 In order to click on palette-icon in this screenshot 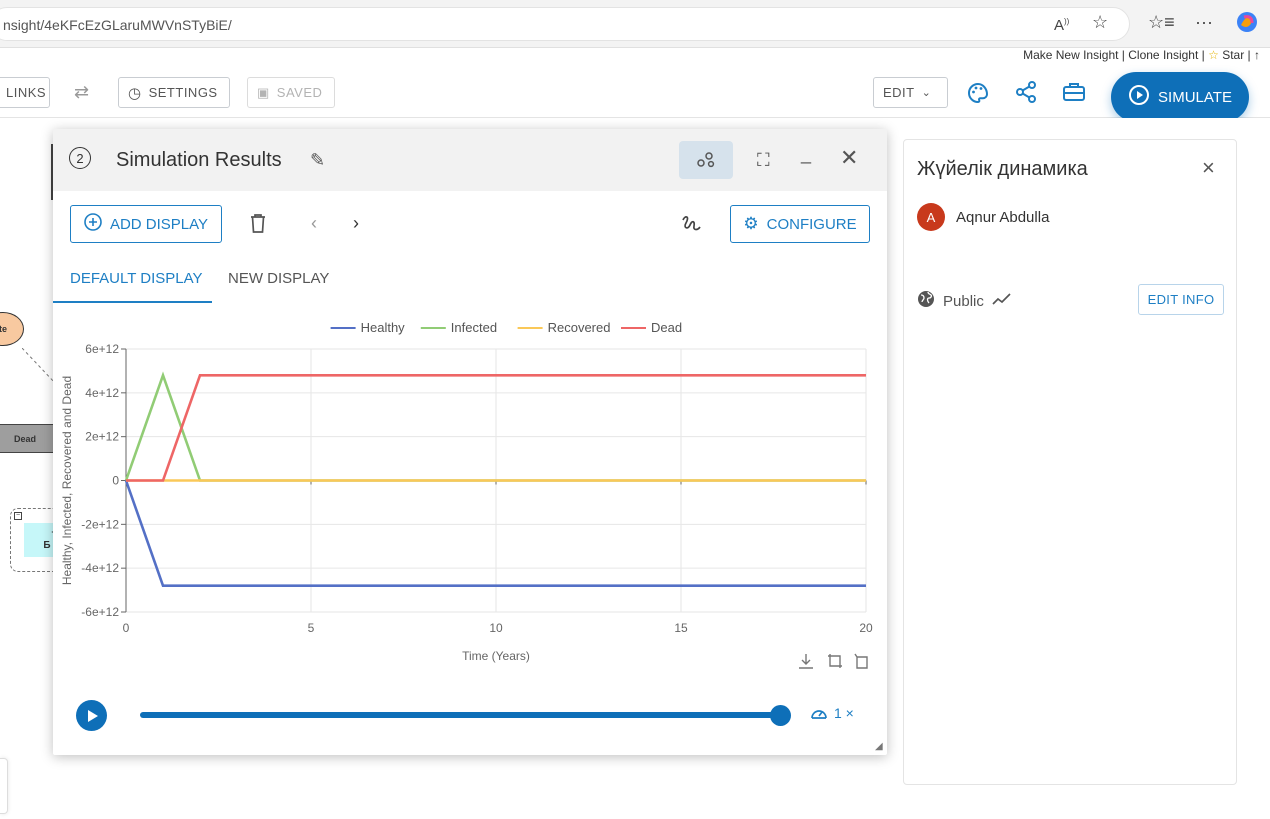, I will do `click(978, 95)`.